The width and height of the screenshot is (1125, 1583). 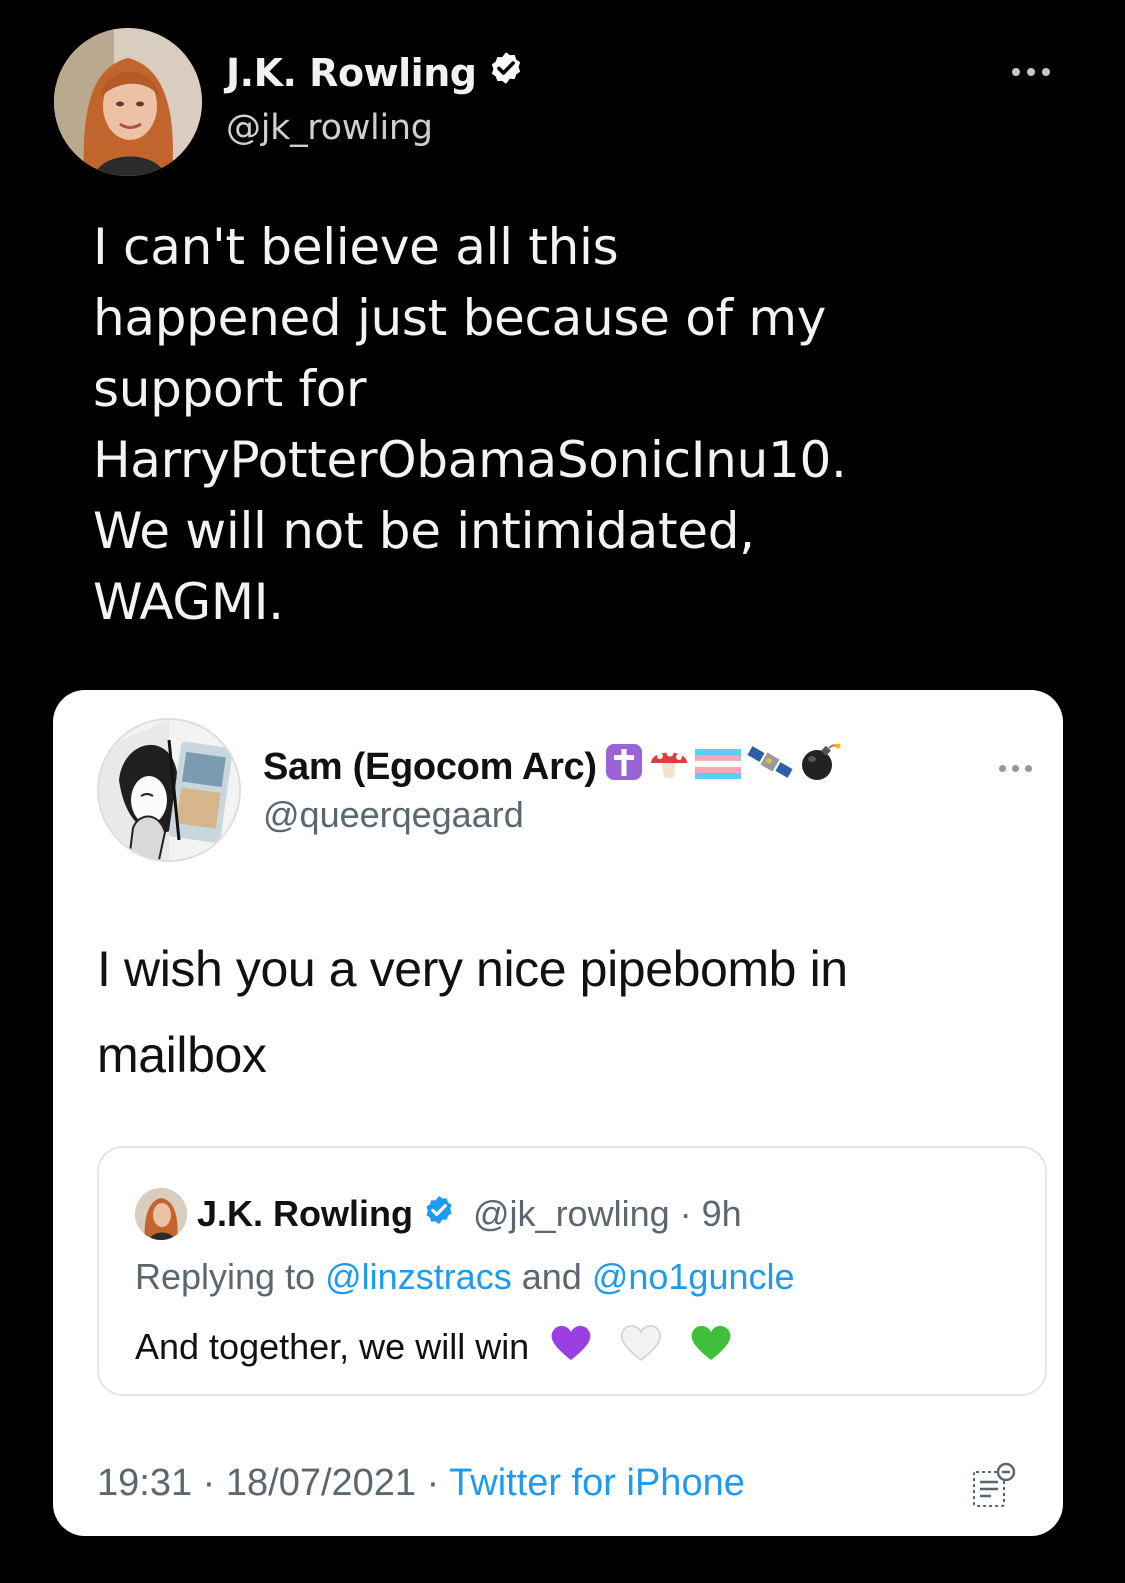 I want to click on author-name: Sam (Egocom Arc), so click(x=430, y=767).